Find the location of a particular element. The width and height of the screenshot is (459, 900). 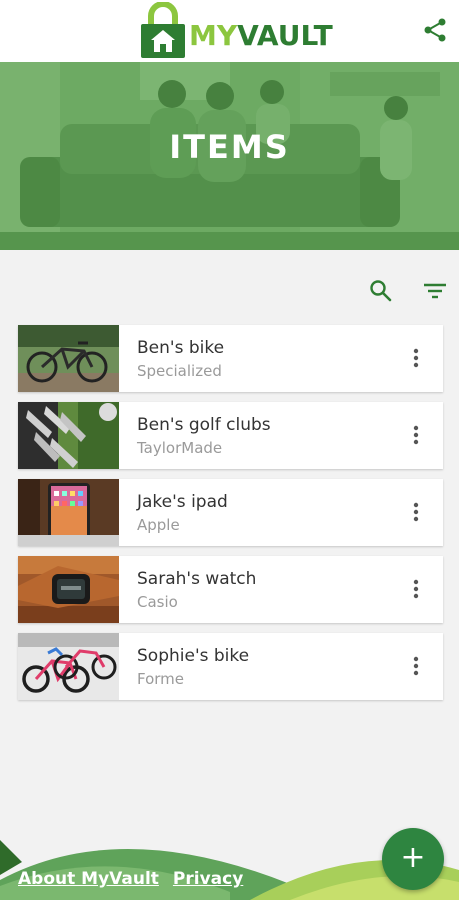

item-brand: Casio is located at coordinates (157, 602).